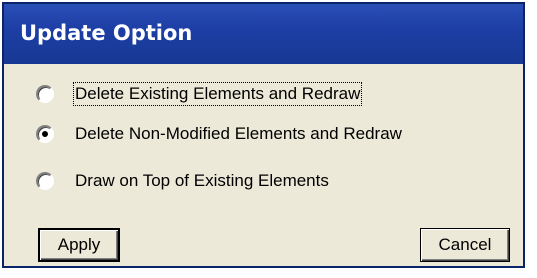  I want to click on dialog-title: Update Option, so click(106, 33).